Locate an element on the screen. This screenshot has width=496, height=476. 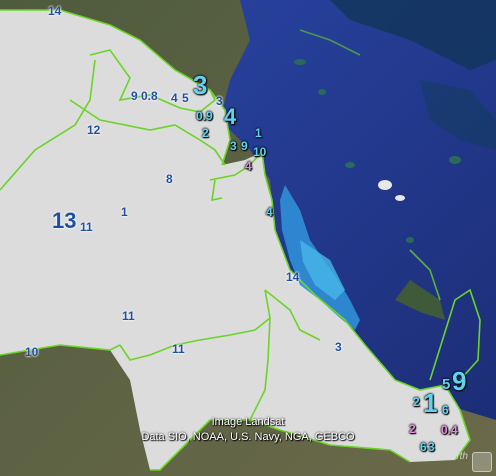
imagery-attribution: Image Landsat is located at coordinates (248, 422).